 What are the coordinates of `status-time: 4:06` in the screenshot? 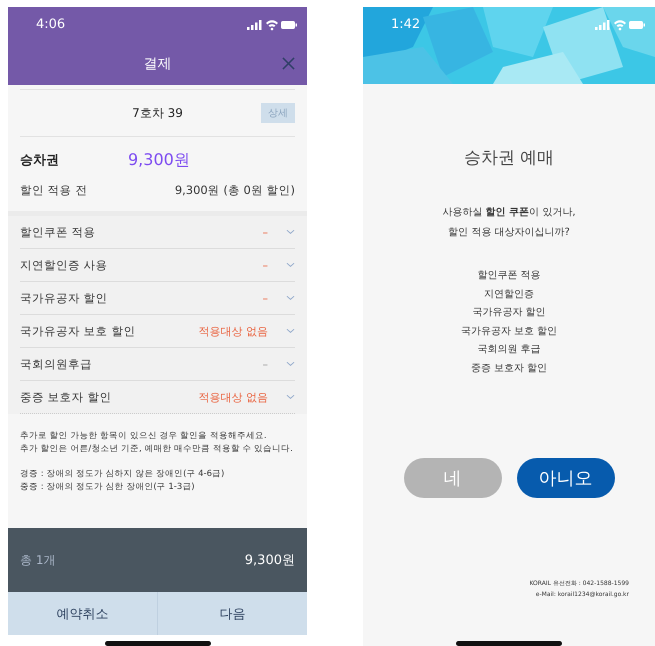 It's located at (51, 24).